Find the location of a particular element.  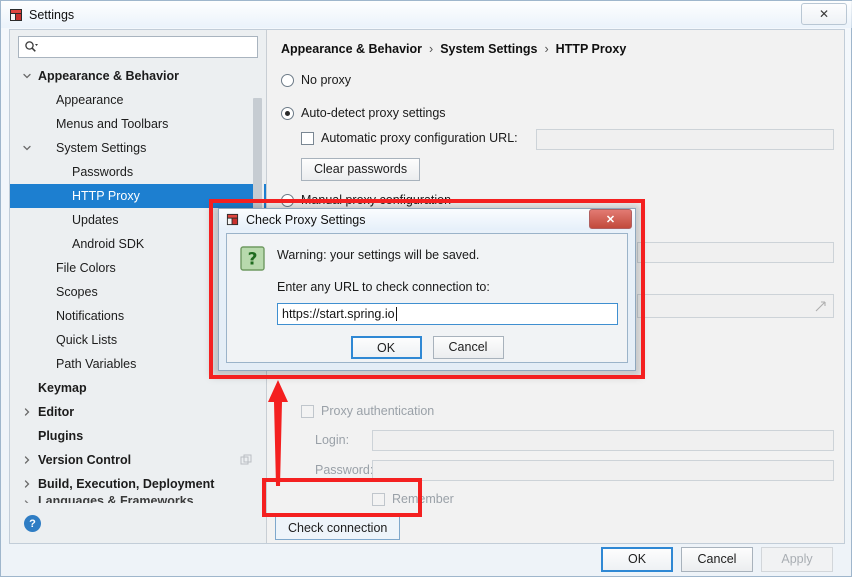

sidebar-item-label: Menus and Toolbars is located at coordinates (112, 124).